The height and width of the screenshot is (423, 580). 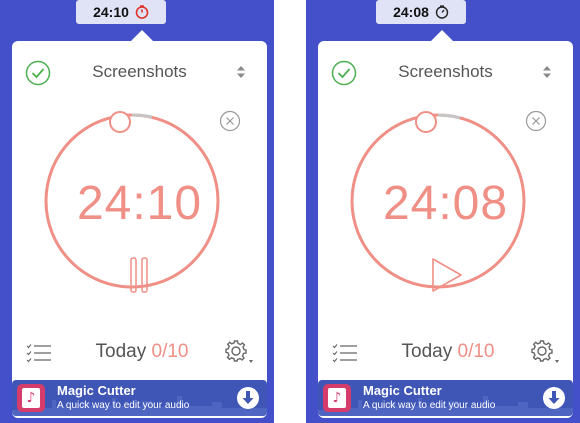 What do you see at coordinates (442, 12) in the screenshot?
I see `timer-icon` at bounding box center [442, 12].